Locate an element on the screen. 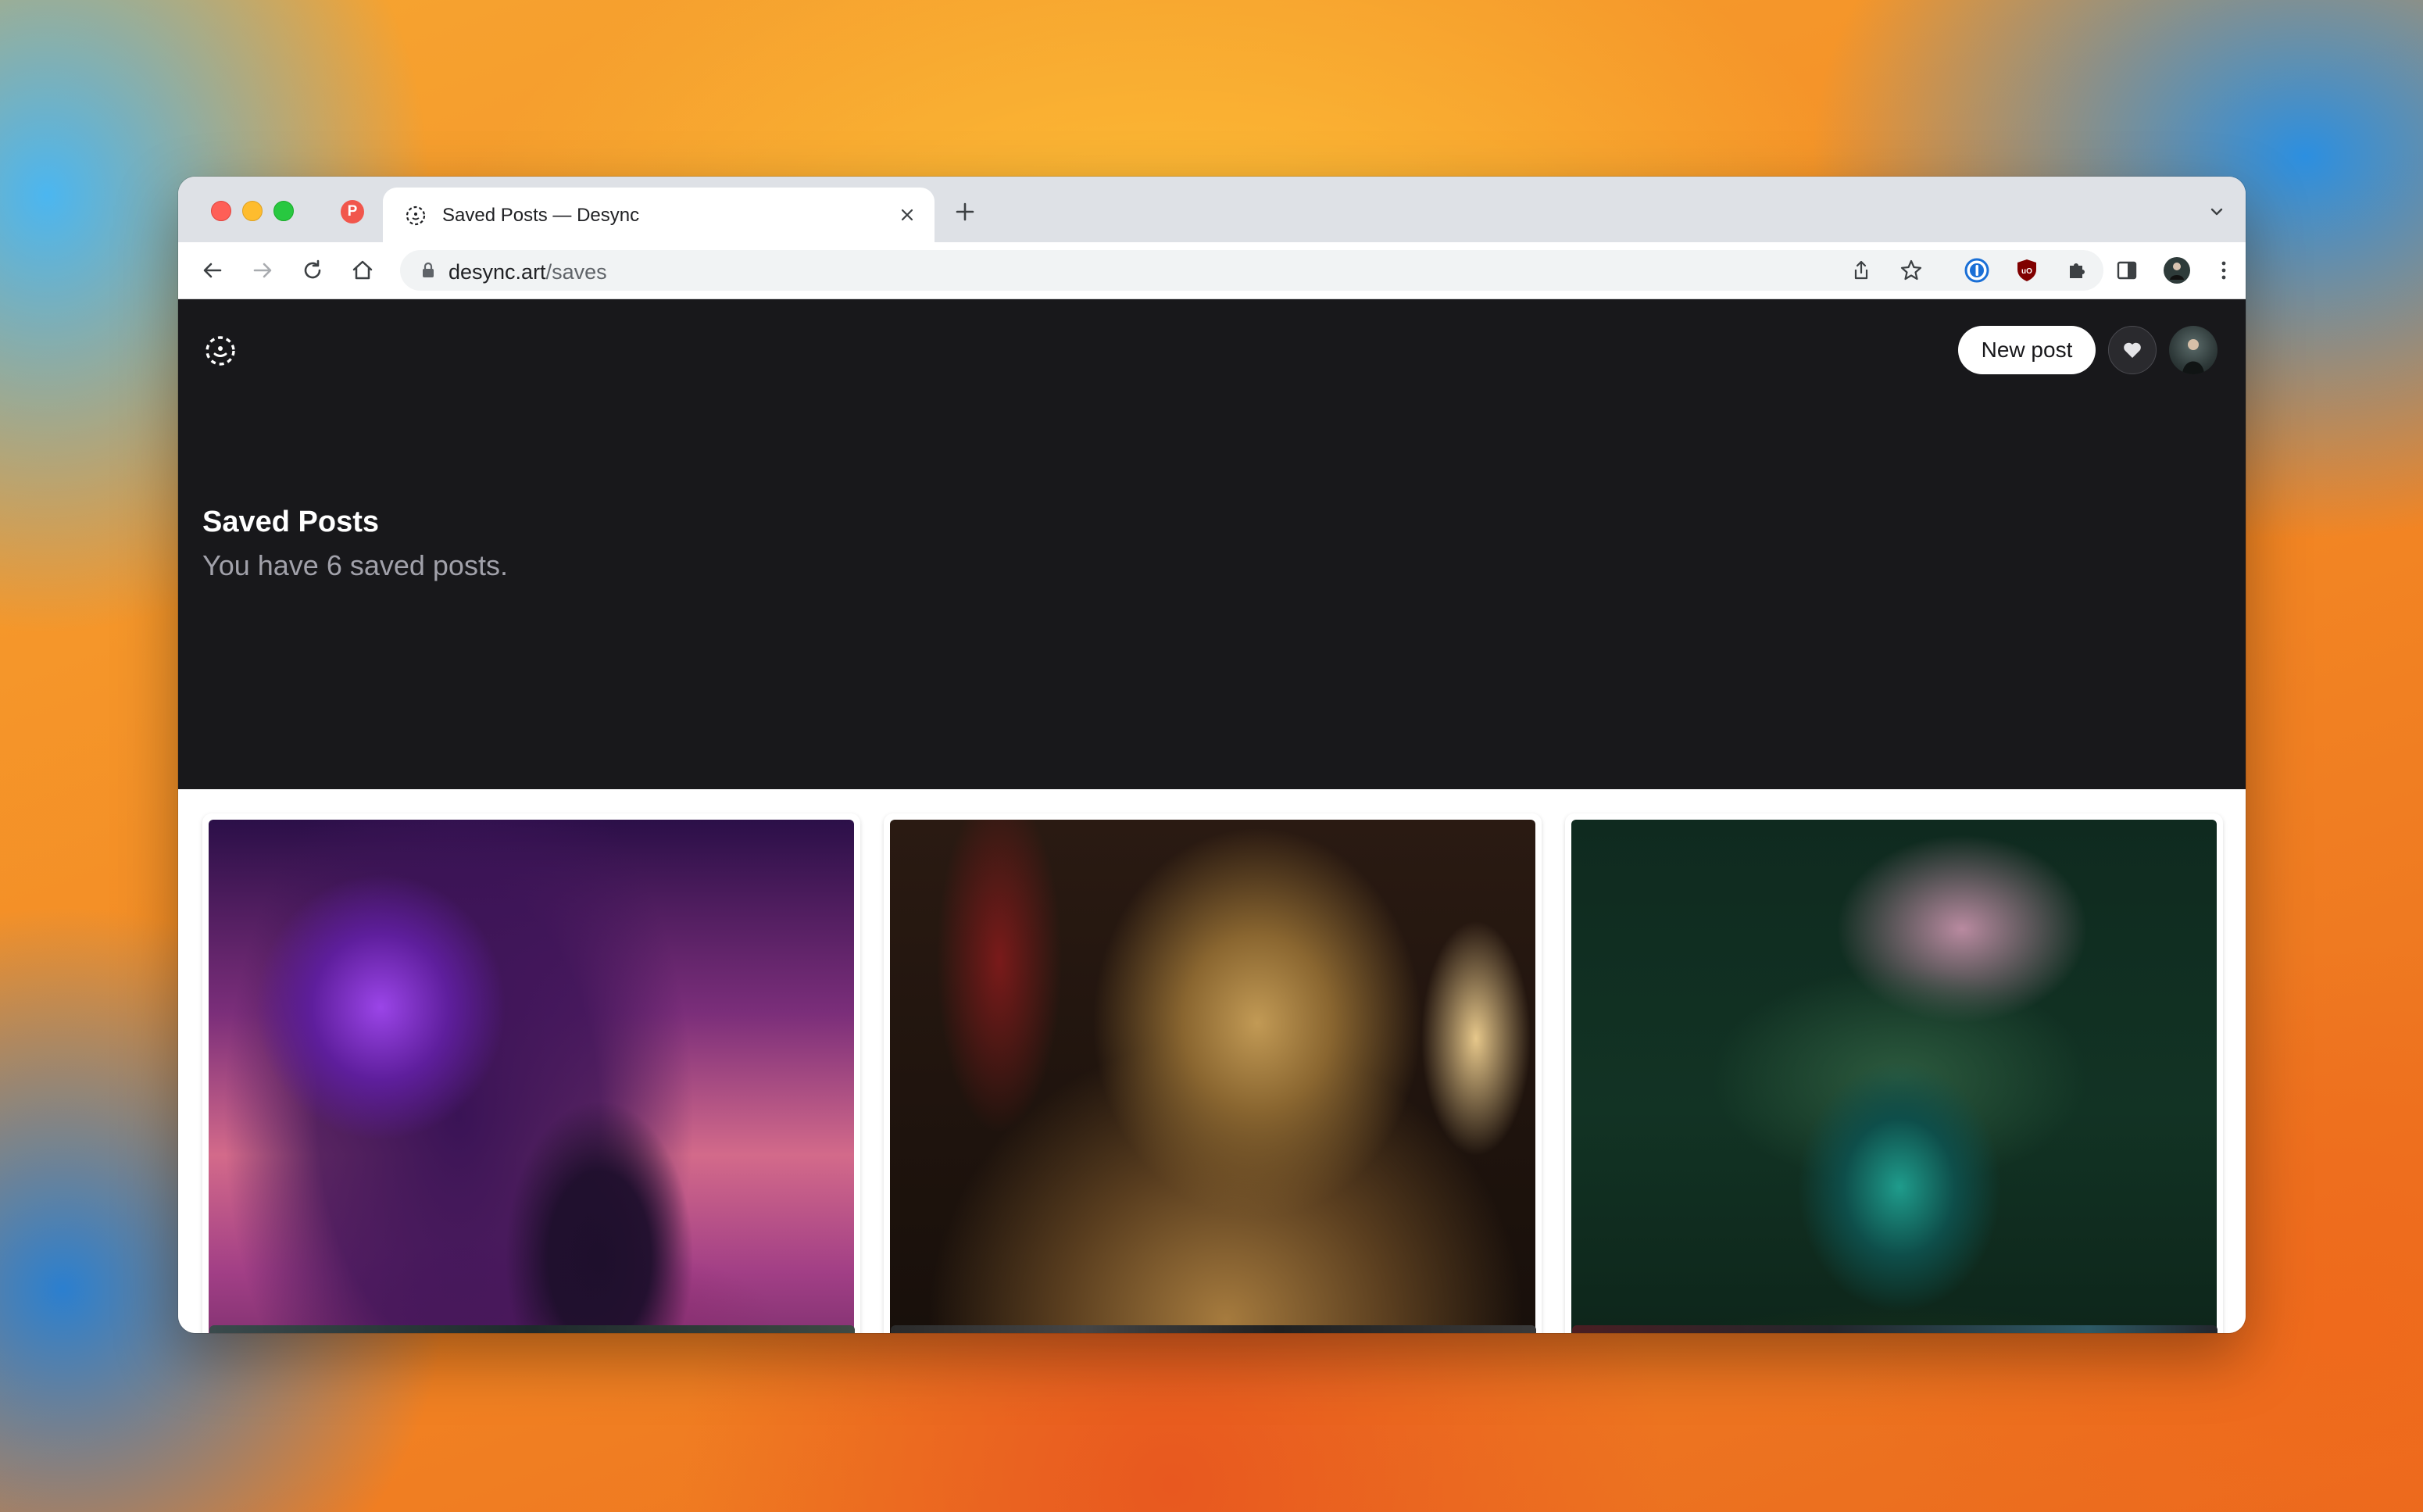 This screenshot has height=1512, width=2423. reload-icon is located at coordinates (312, 269).